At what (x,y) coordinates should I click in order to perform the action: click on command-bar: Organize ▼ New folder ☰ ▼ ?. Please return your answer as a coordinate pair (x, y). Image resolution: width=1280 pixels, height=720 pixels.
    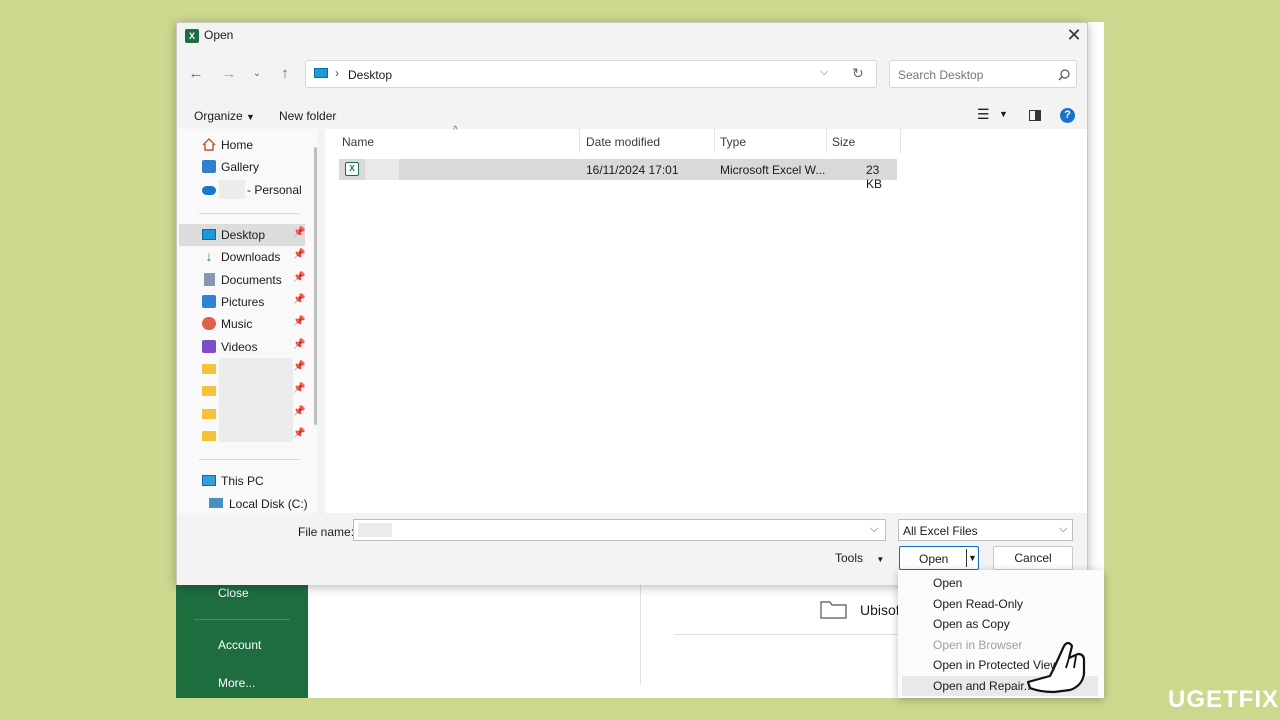
    Looking at the image, I should click on (632, 116).